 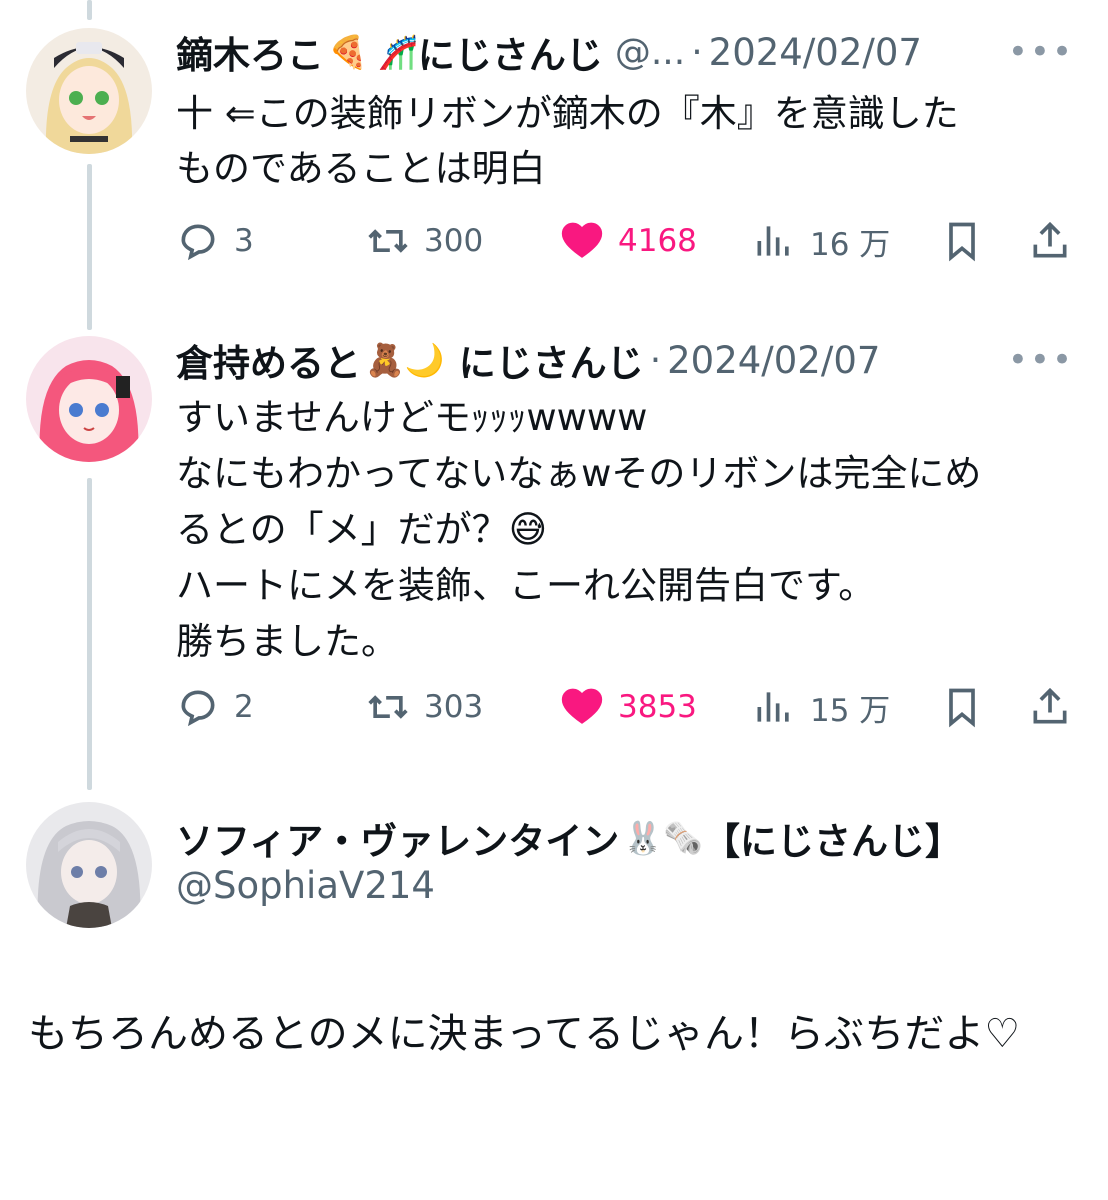 I want to click on views-button: 15 万, so click(x=821, y=707).